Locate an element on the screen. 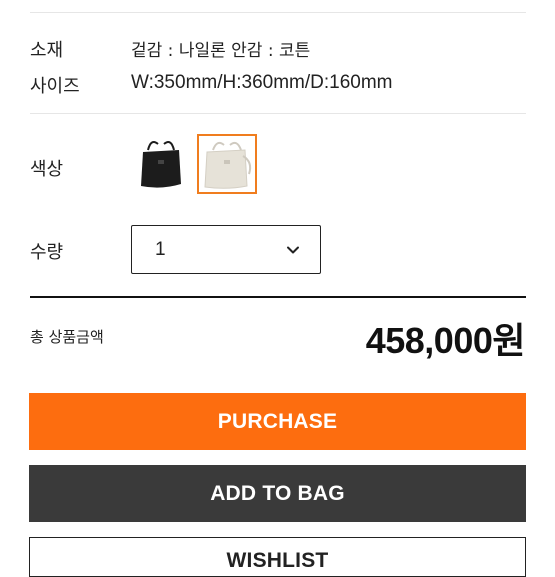  black-bag-thumbnail is located at coordinates (161, 164).